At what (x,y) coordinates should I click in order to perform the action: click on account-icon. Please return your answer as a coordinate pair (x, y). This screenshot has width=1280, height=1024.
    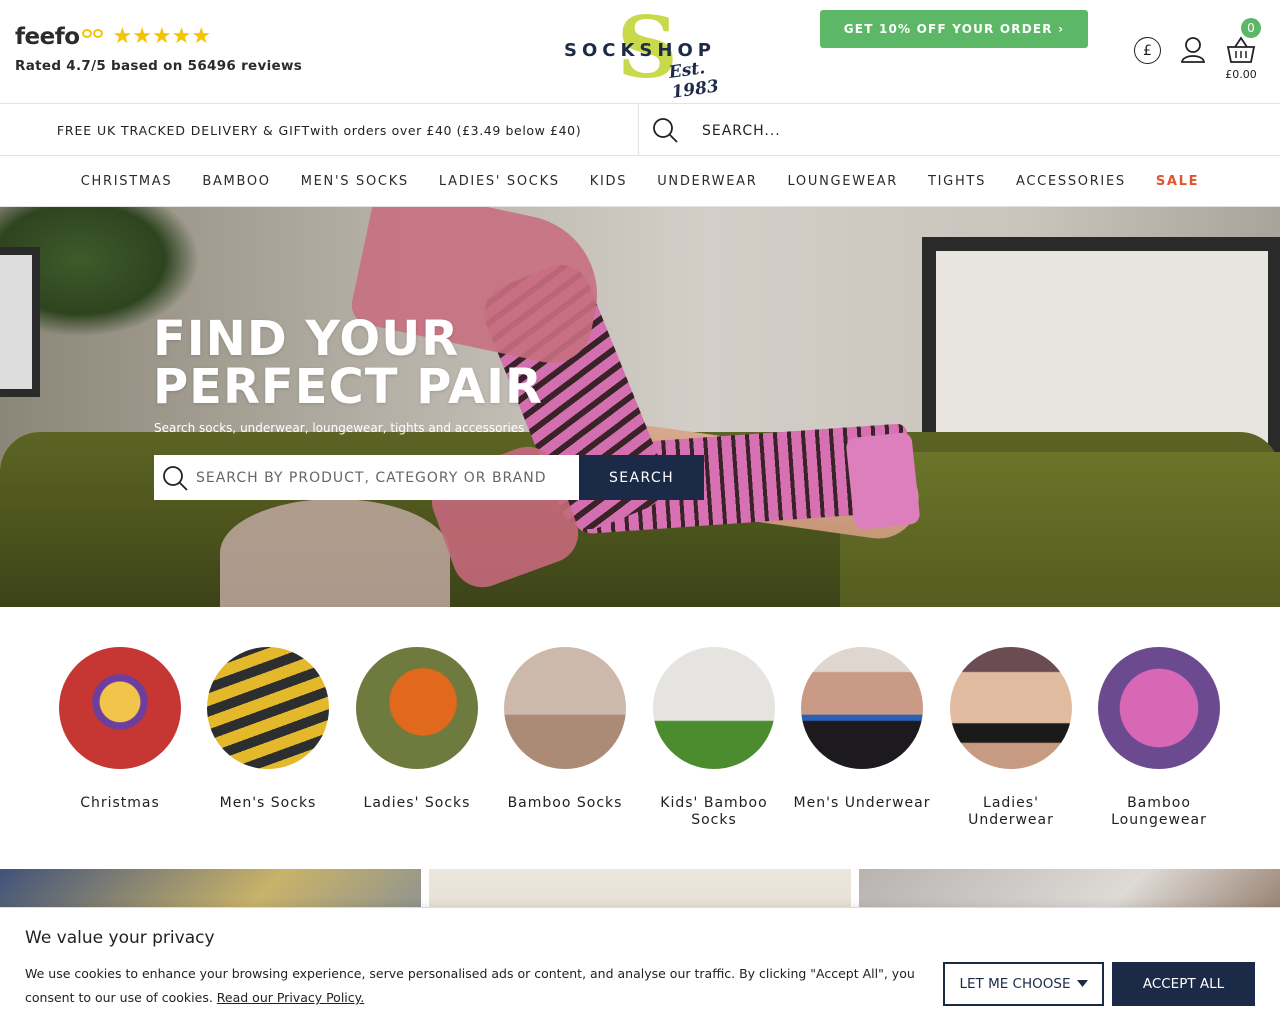
    Looking at the image, I should click on (1193, 50).